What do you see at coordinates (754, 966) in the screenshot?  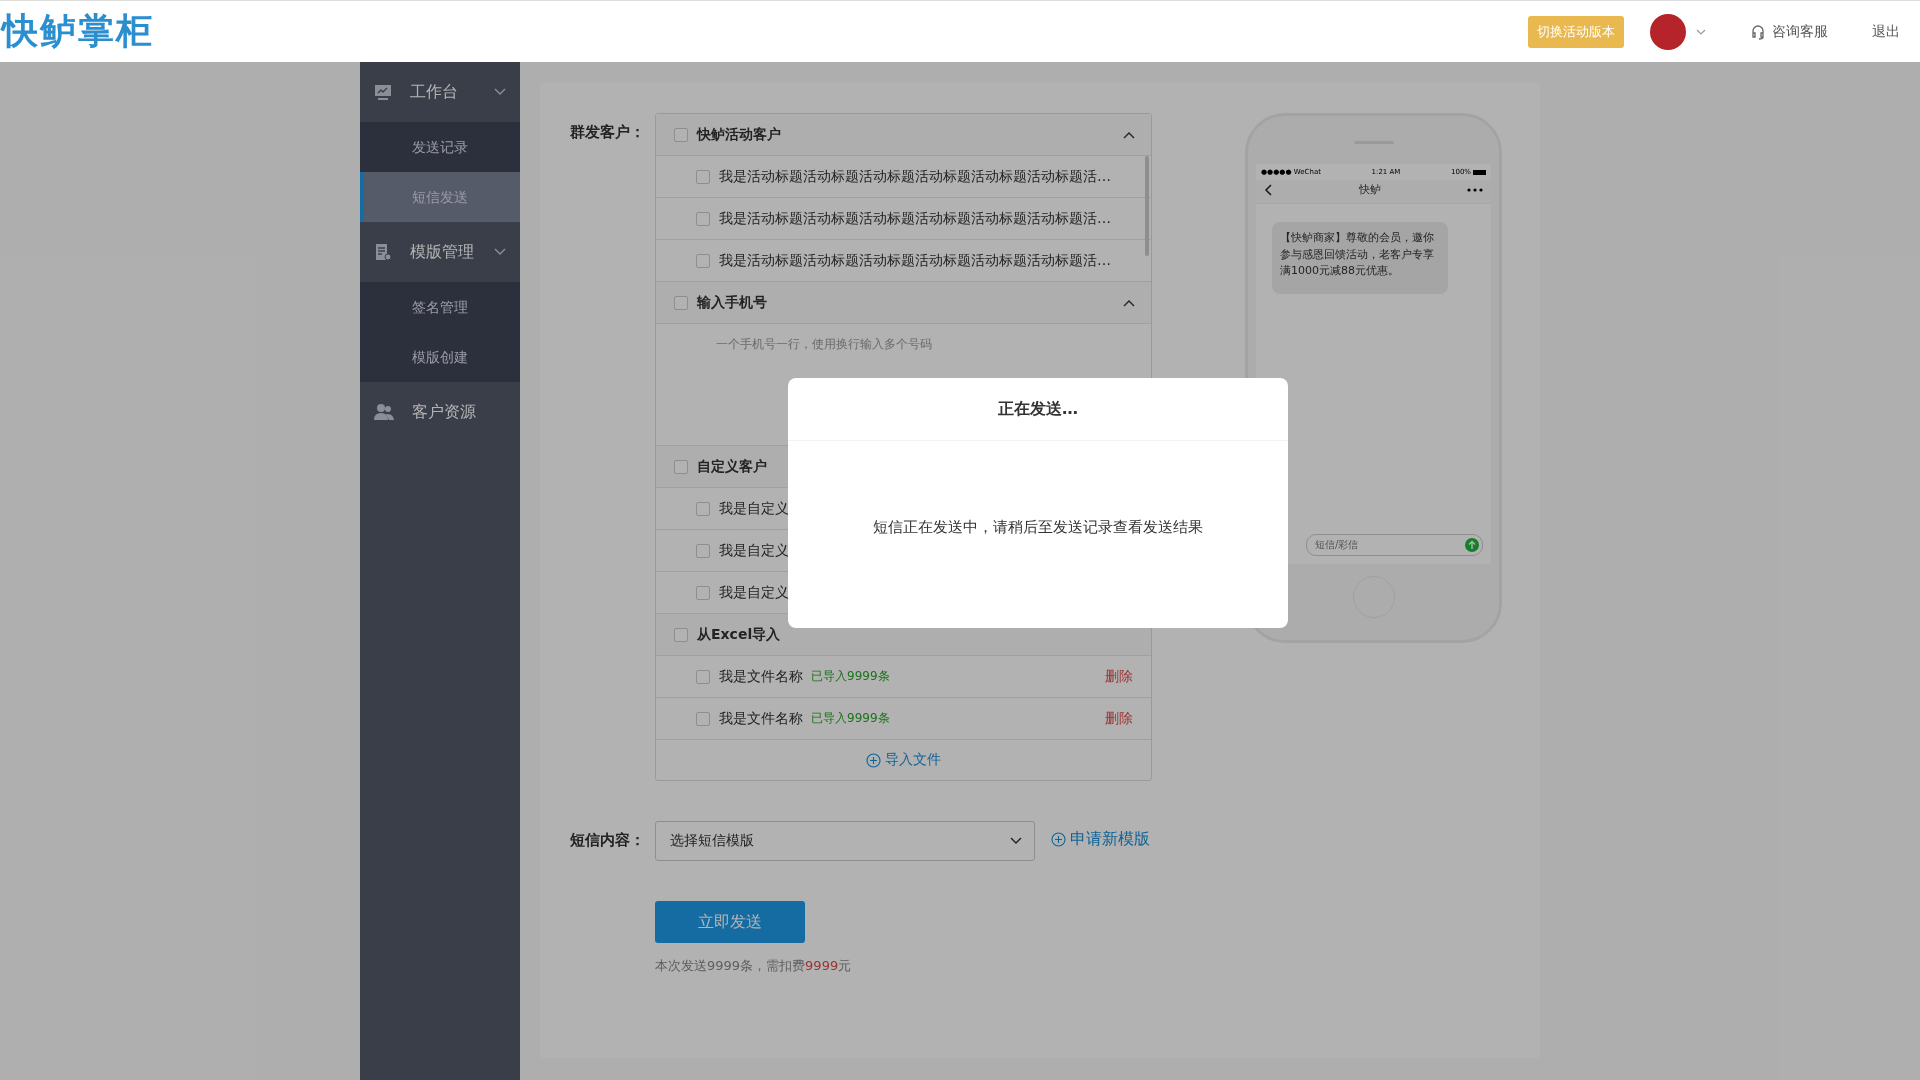 I see `cost-note: 本次发送9999条，需扣费9999元` at bounding box center [754, 966].